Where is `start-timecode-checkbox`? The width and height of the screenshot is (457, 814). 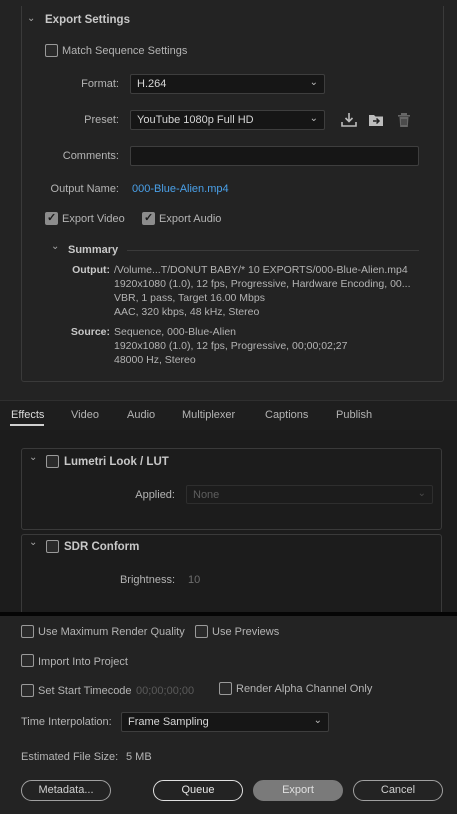 start-timecode-checkbox is located at coordinates (27, 690).